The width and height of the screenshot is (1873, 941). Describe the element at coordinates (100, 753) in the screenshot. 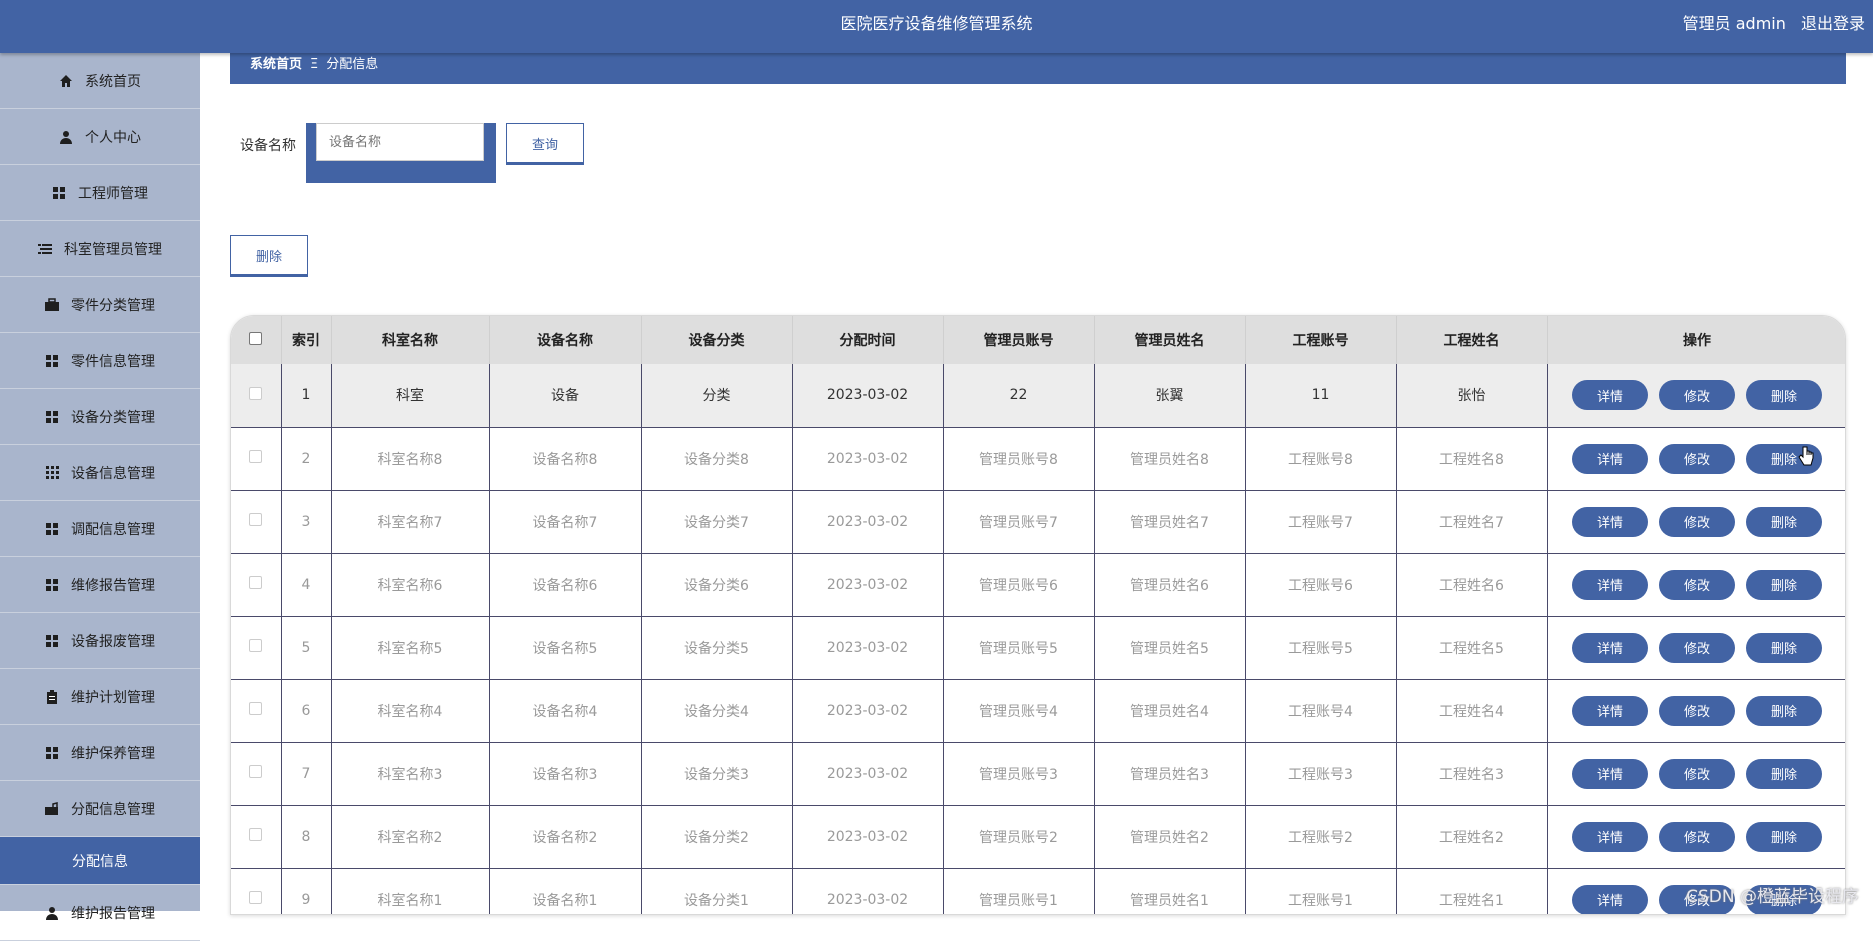

I see `sidebar-item: 维护保养管理` at that location.